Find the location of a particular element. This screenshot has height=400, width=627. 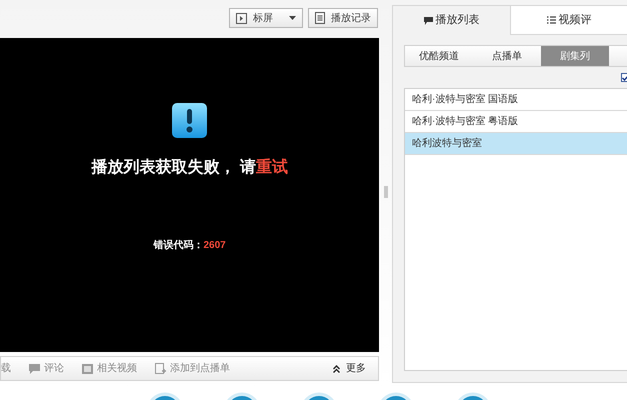

more-button: 更多 is located at coordinates (349, 368).